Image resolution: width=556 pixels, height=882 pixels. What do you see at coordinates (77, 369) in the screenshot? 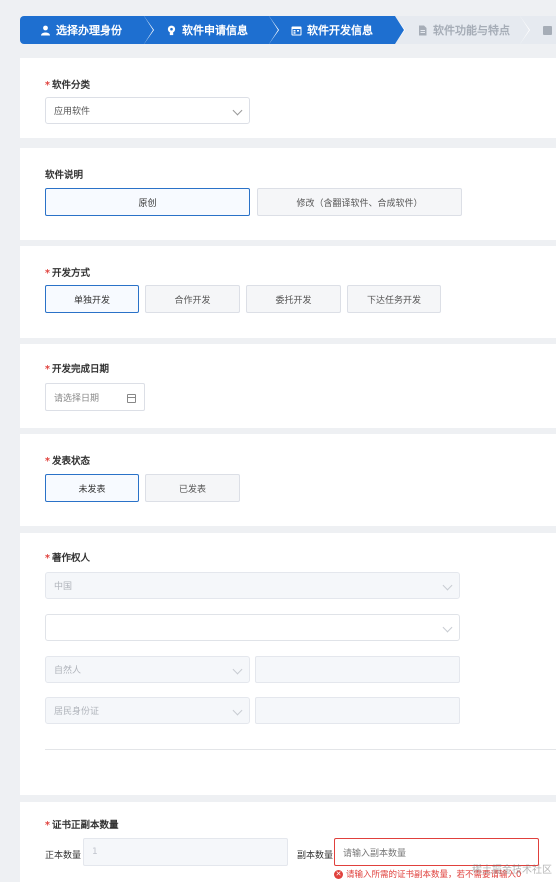
I see `finish-date-label: * 开发完成日期` at bounding box center [77, 369].